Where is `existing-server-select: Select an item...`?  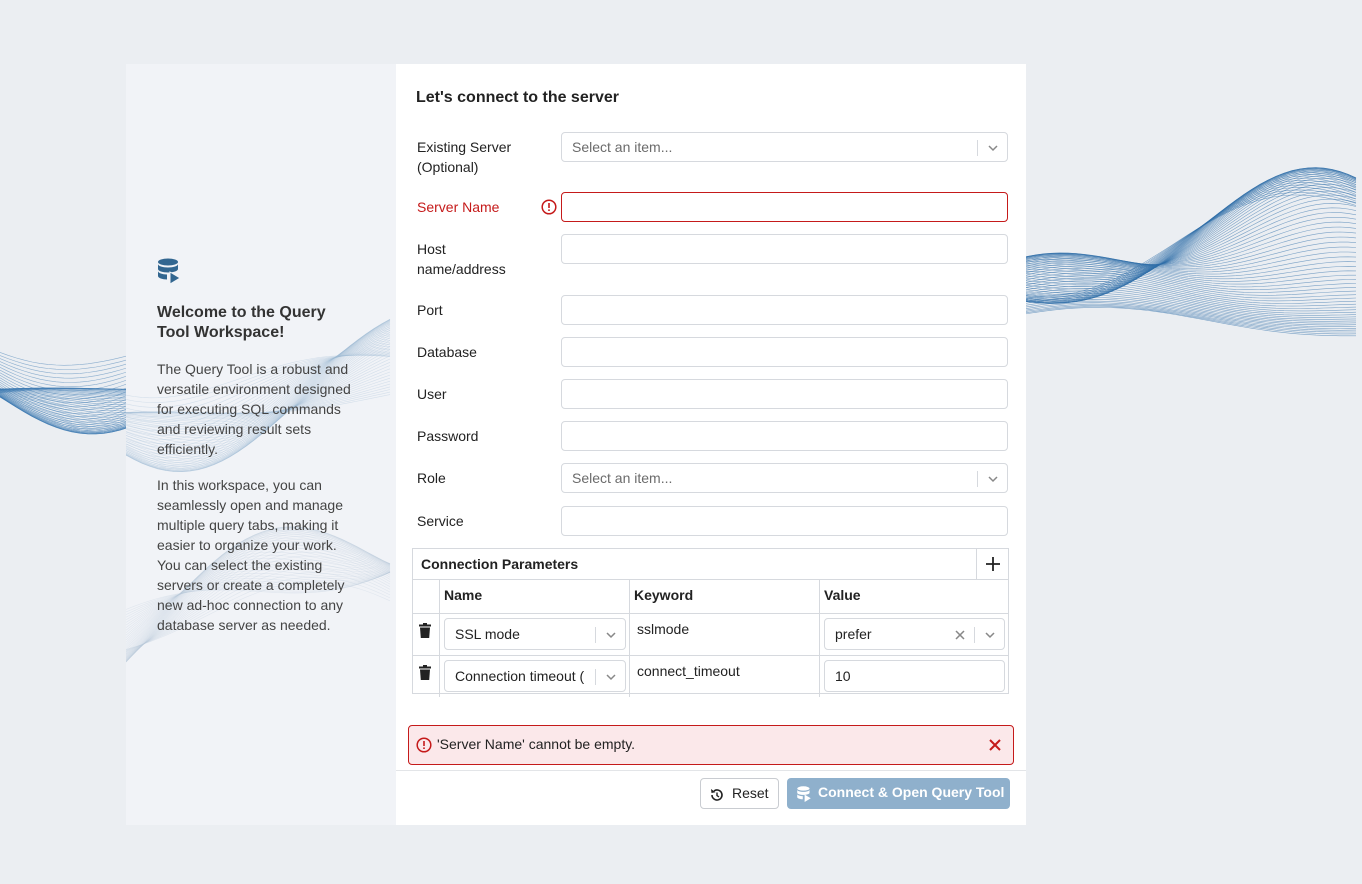
existing-server-select: Select an item... is located at coordinates (784, 147).